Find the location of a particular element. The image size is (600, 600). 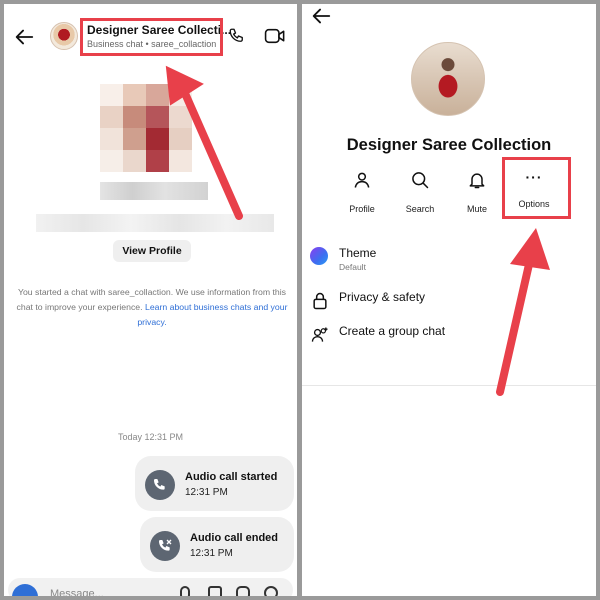

mute-button: Mute is located at coordinates (477, 192).